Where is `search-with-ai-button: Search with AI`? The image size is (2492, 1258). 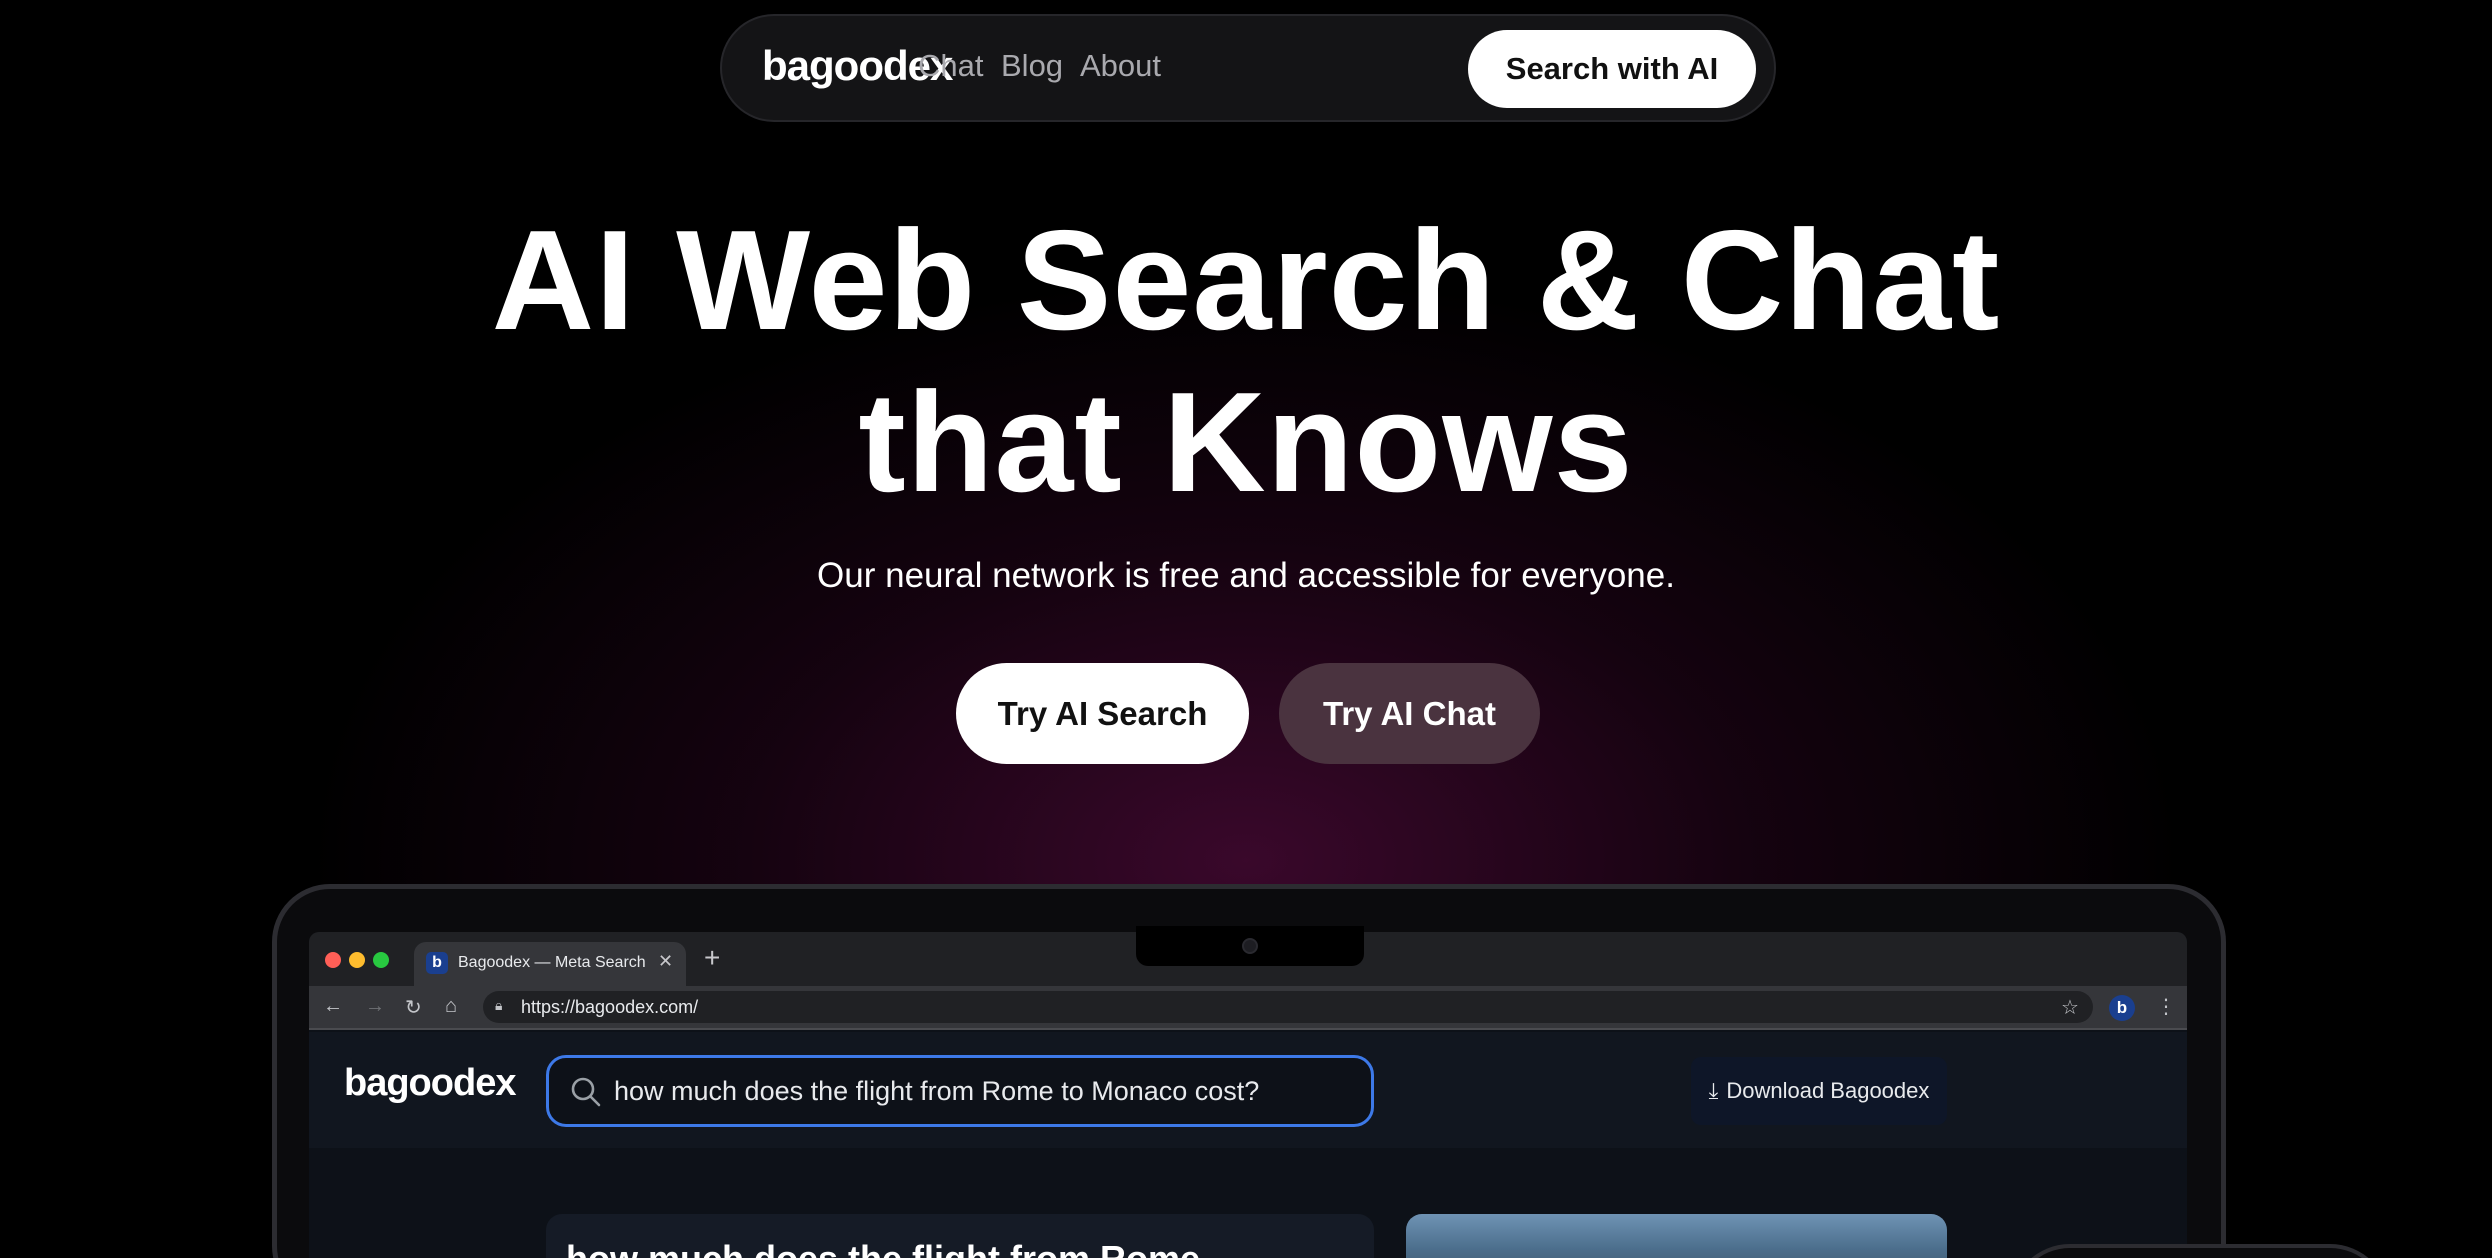
search-with-ai-button: Search with AI is located at coordinates (1612, 69).